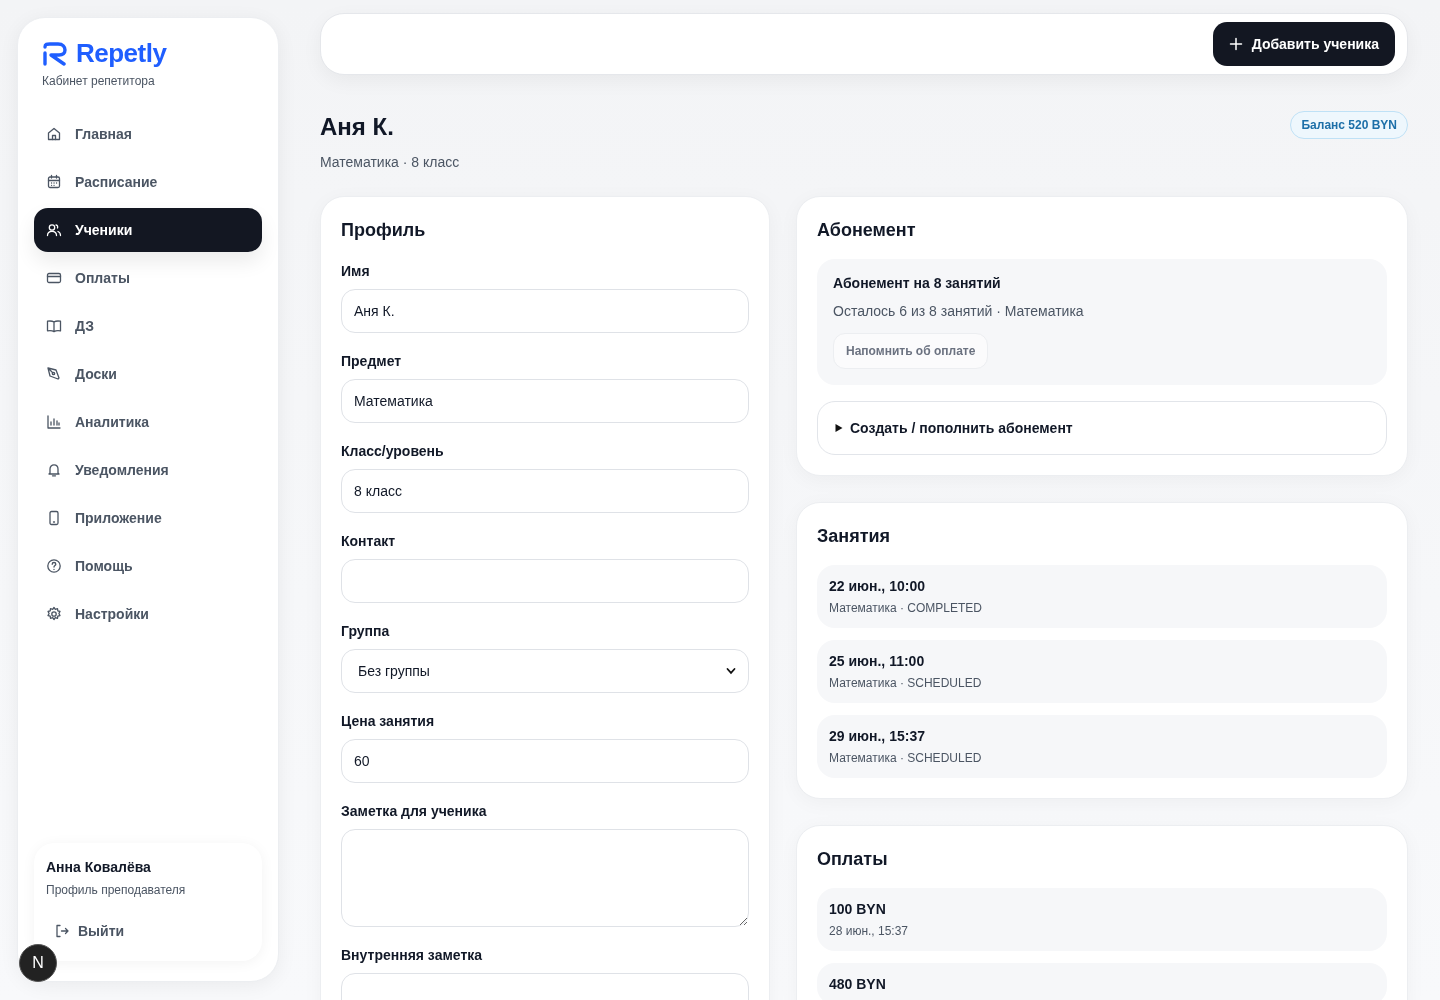 The image size is (1440, 1000). What do you see at coordinates (54, 422) in the screenshot?
I see `bar-chart-icon` at bounding box center [54, 422].